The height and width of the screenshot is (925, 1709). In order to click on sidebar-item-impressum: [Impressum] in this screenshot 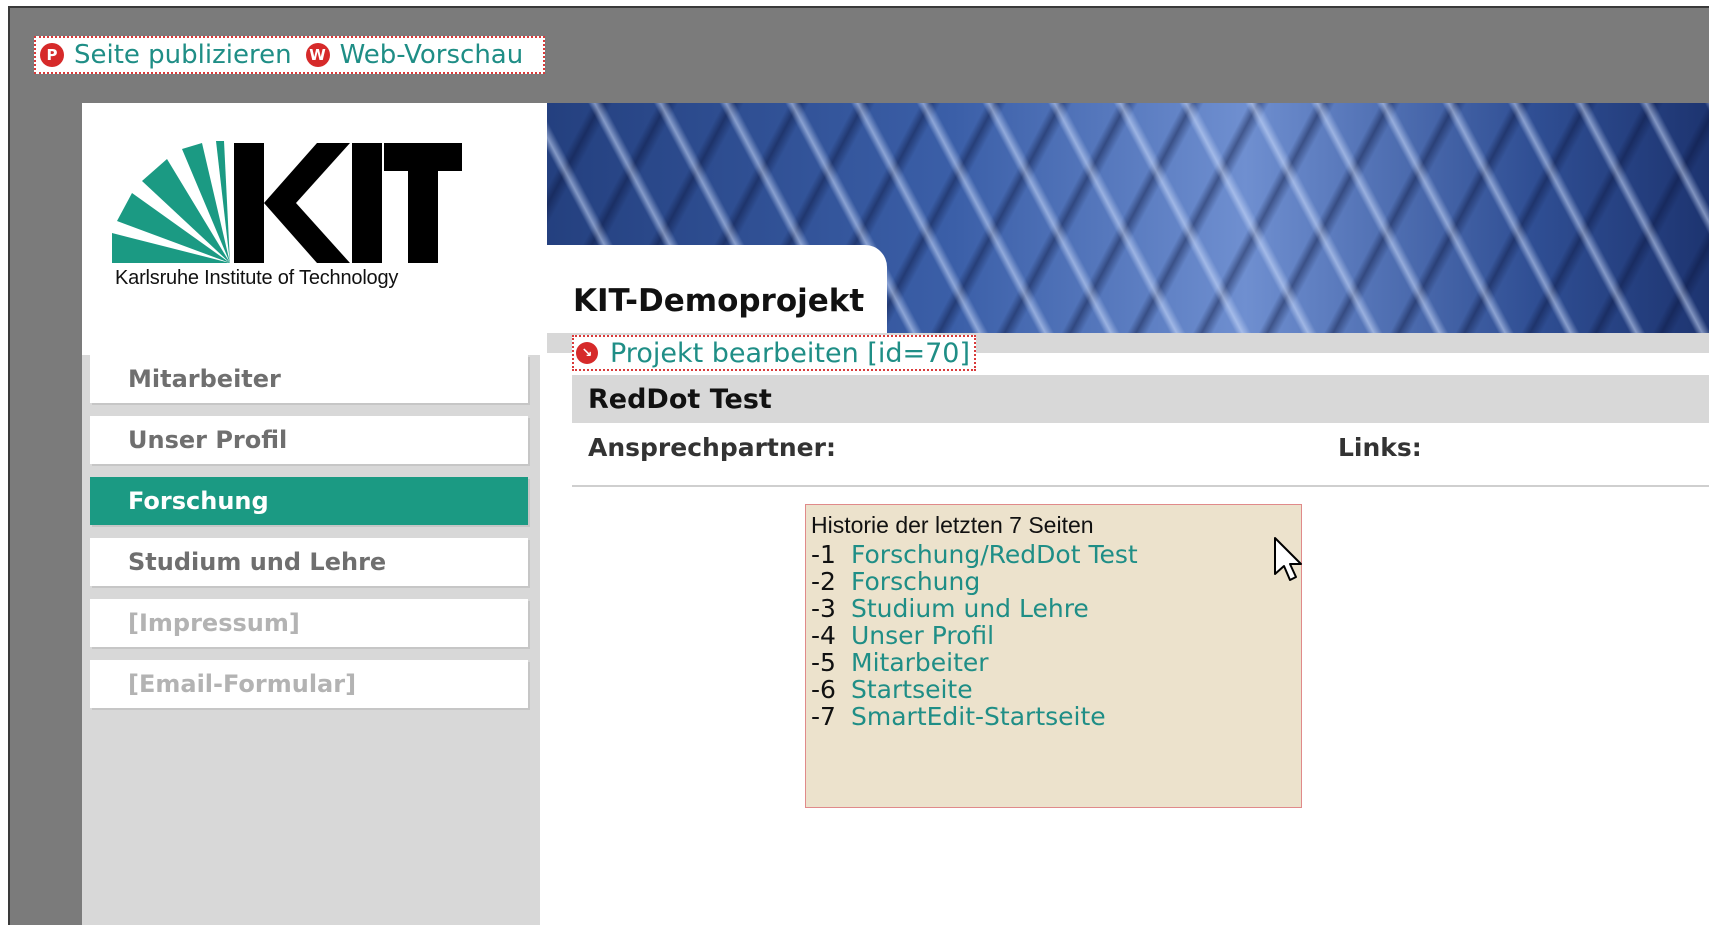, I will do `click(309, 623)`.